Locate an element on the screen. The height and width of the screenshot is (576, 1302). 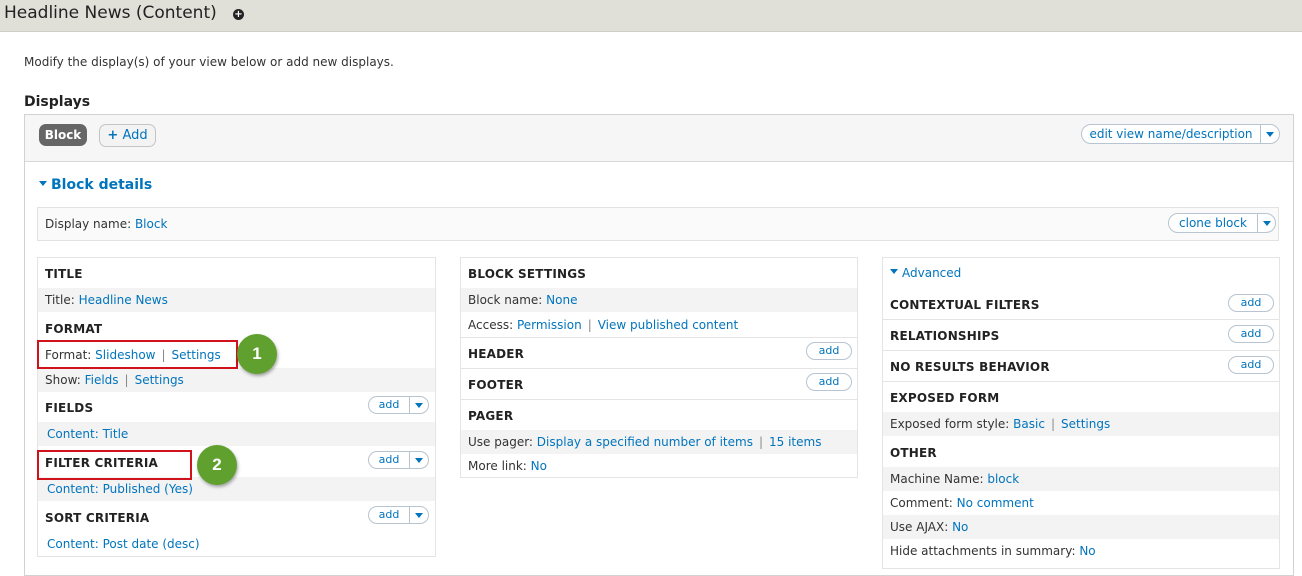
edit-view-label: edit view name/description is located at coordinates (1171, 134).